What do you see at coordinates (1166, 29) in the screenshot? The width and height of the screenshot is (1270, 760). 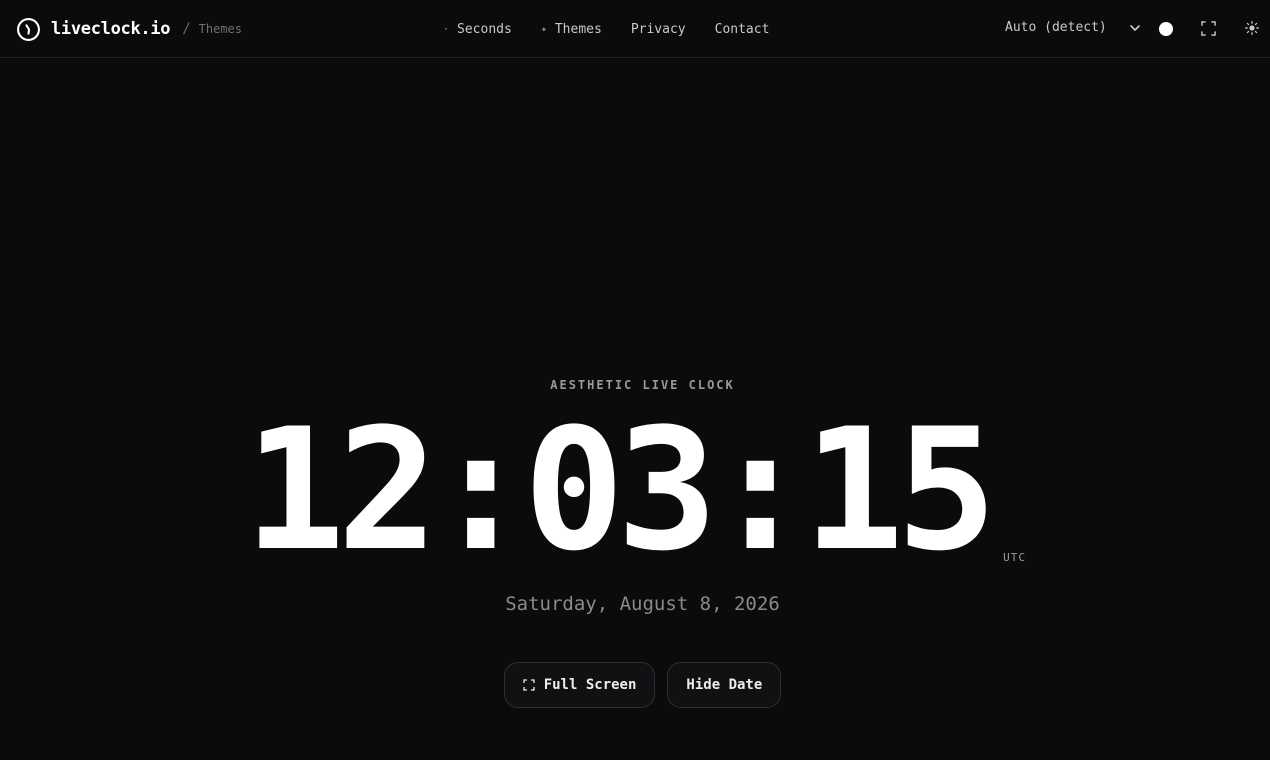 I see `theme-dot-icon` at bounding box center [1166, 29].